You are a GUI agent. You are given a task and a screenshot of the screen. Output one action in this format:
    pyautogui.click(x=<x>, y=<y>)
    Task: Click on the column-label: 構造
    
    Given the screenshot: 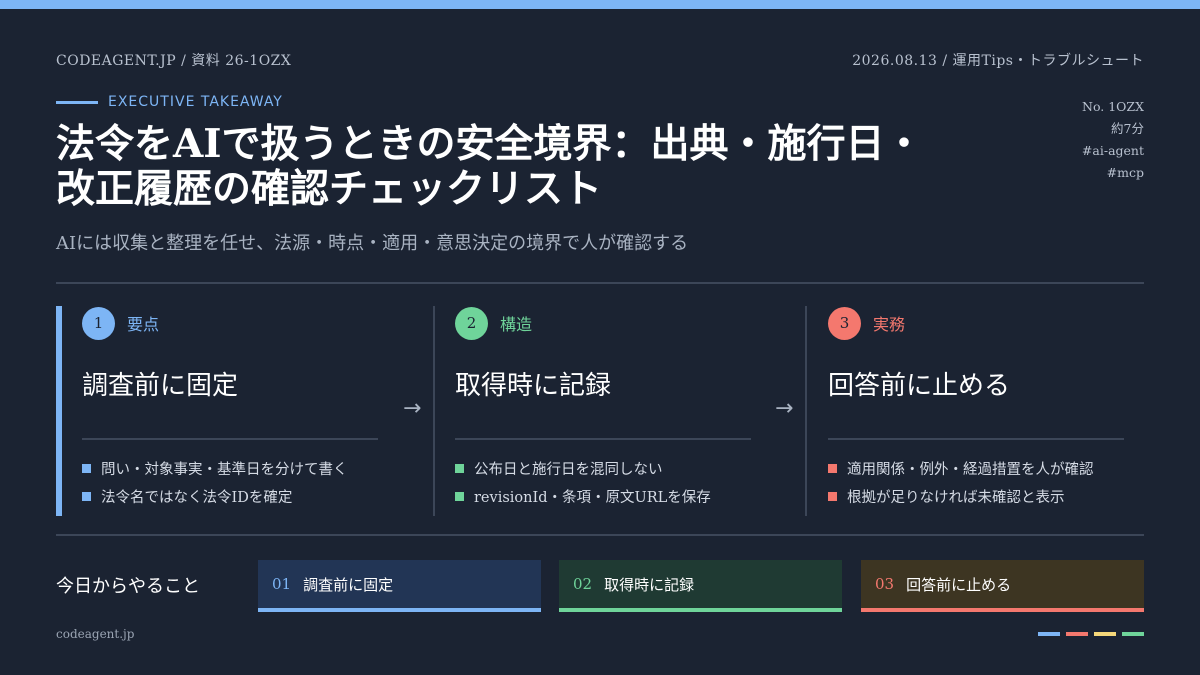 What is the action you would take?
    pyautogui.click(x=516, y=324)
    